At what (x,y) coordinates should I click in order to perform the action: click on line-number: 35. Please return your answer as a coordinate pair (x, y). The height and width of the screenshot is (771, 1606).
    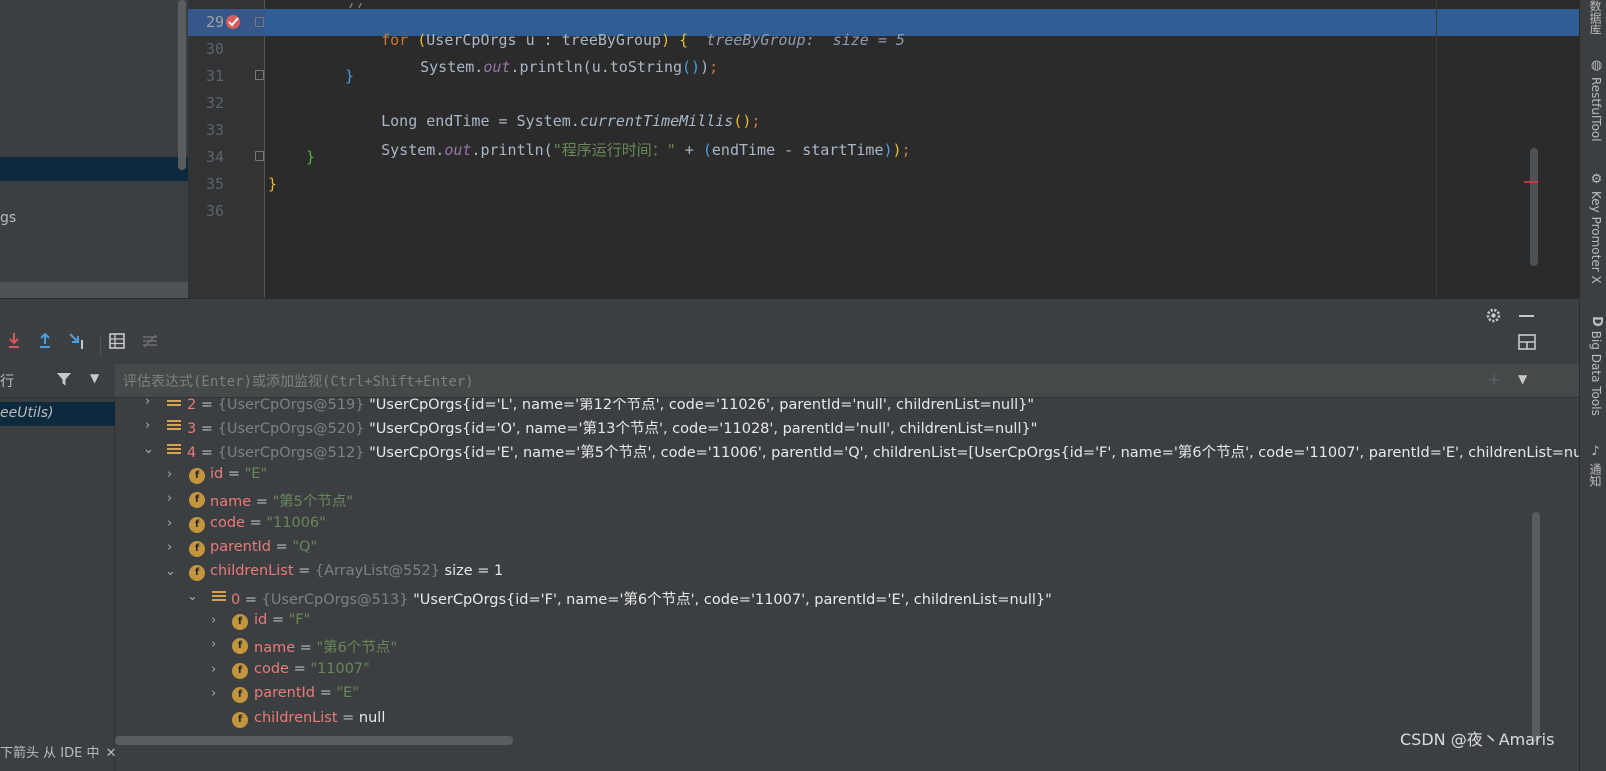
    Looking at the image, I should click on (214, 184).